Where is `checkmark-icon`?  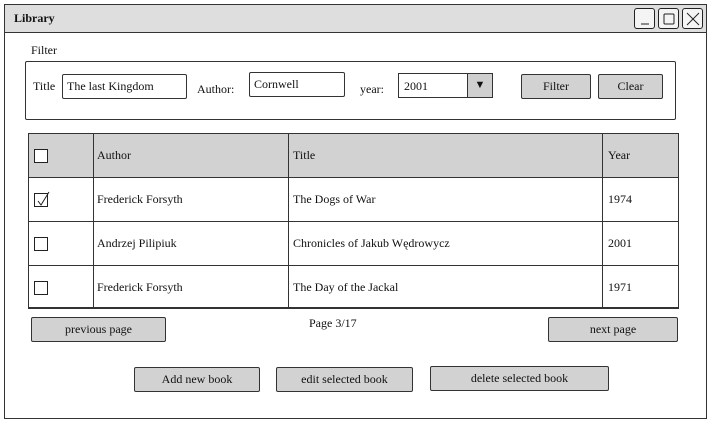
checkmark-icon is located at coordinates (43, 198).